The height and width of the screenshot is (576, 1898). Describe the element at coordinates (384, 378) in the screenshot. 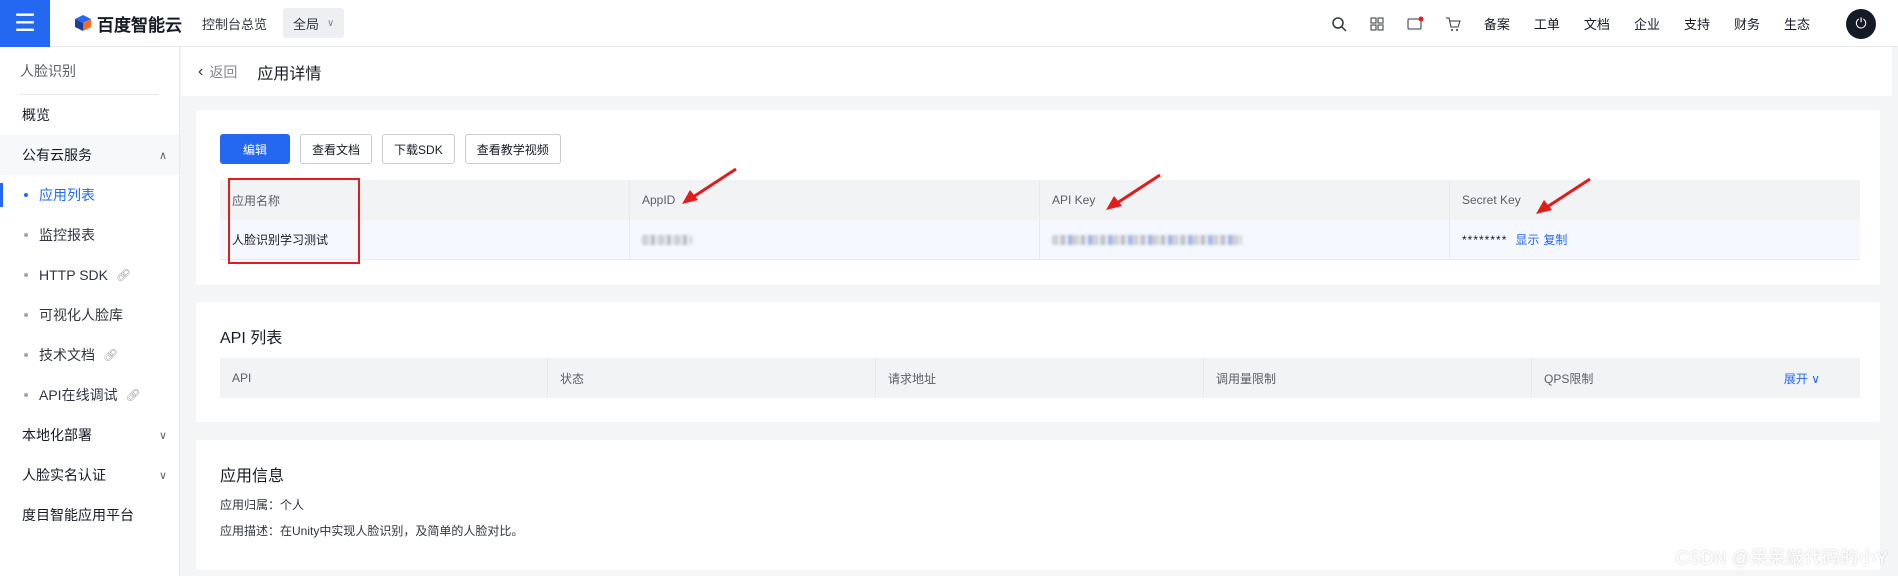

I see `header-api: API` at that location.